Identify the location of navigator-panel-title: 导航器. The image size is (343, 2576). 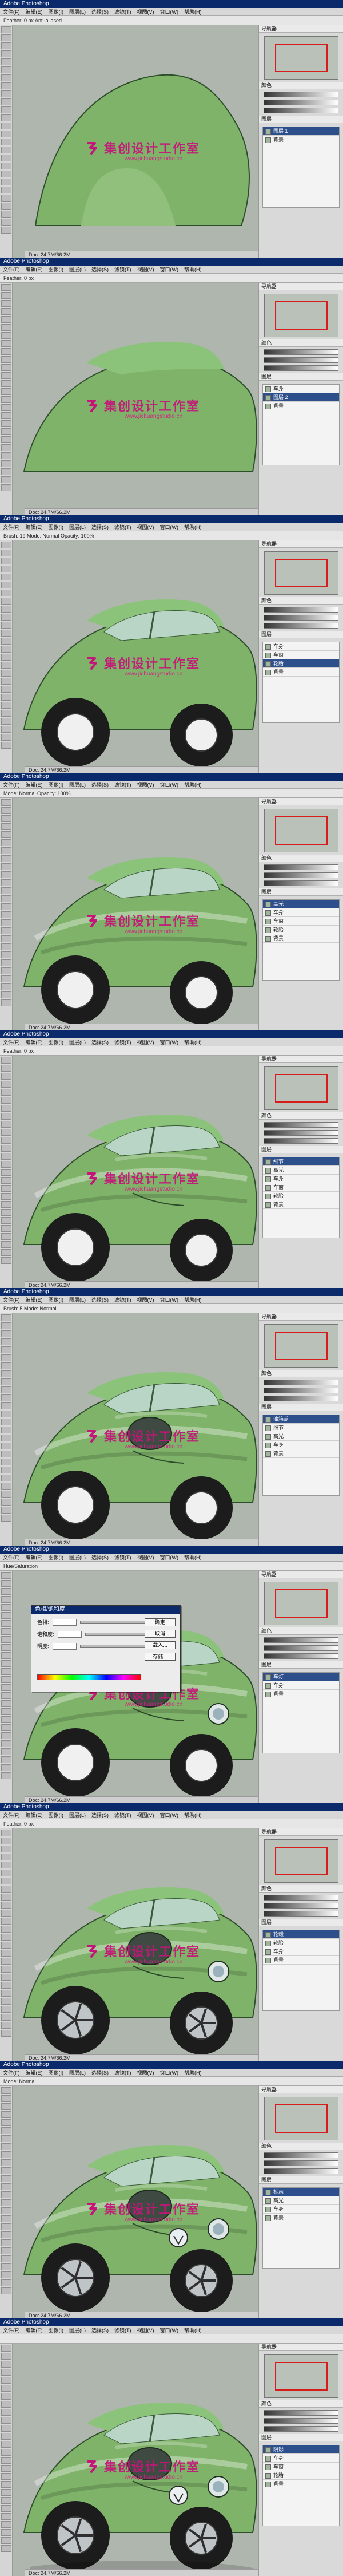
(301, 1574).